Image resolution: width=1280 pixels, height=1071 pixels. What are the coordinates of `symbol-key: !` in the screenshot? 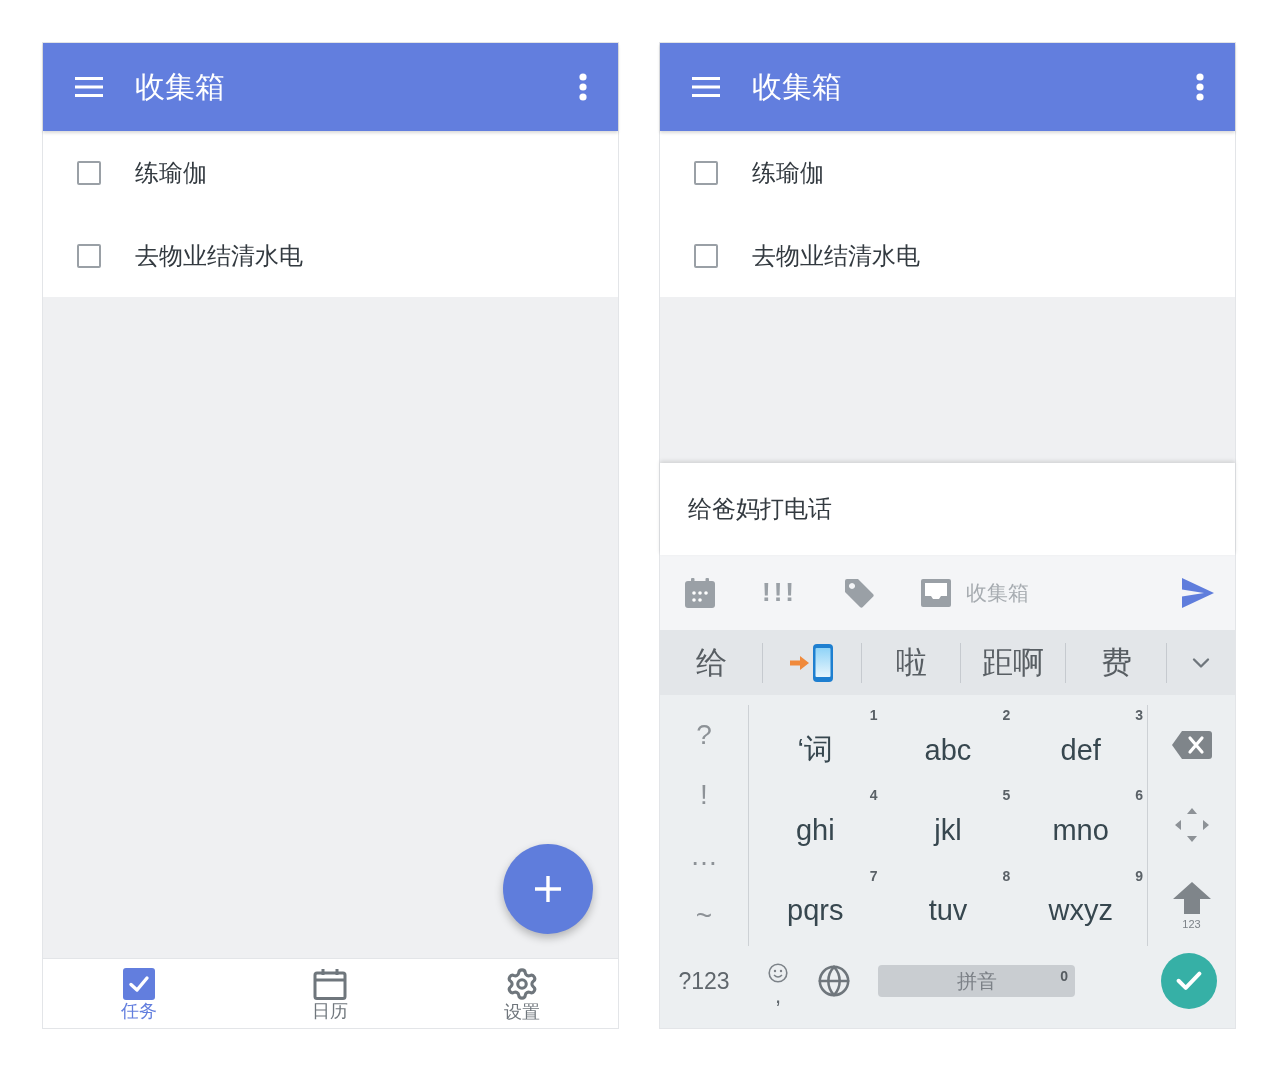 It's located at (704, 795).